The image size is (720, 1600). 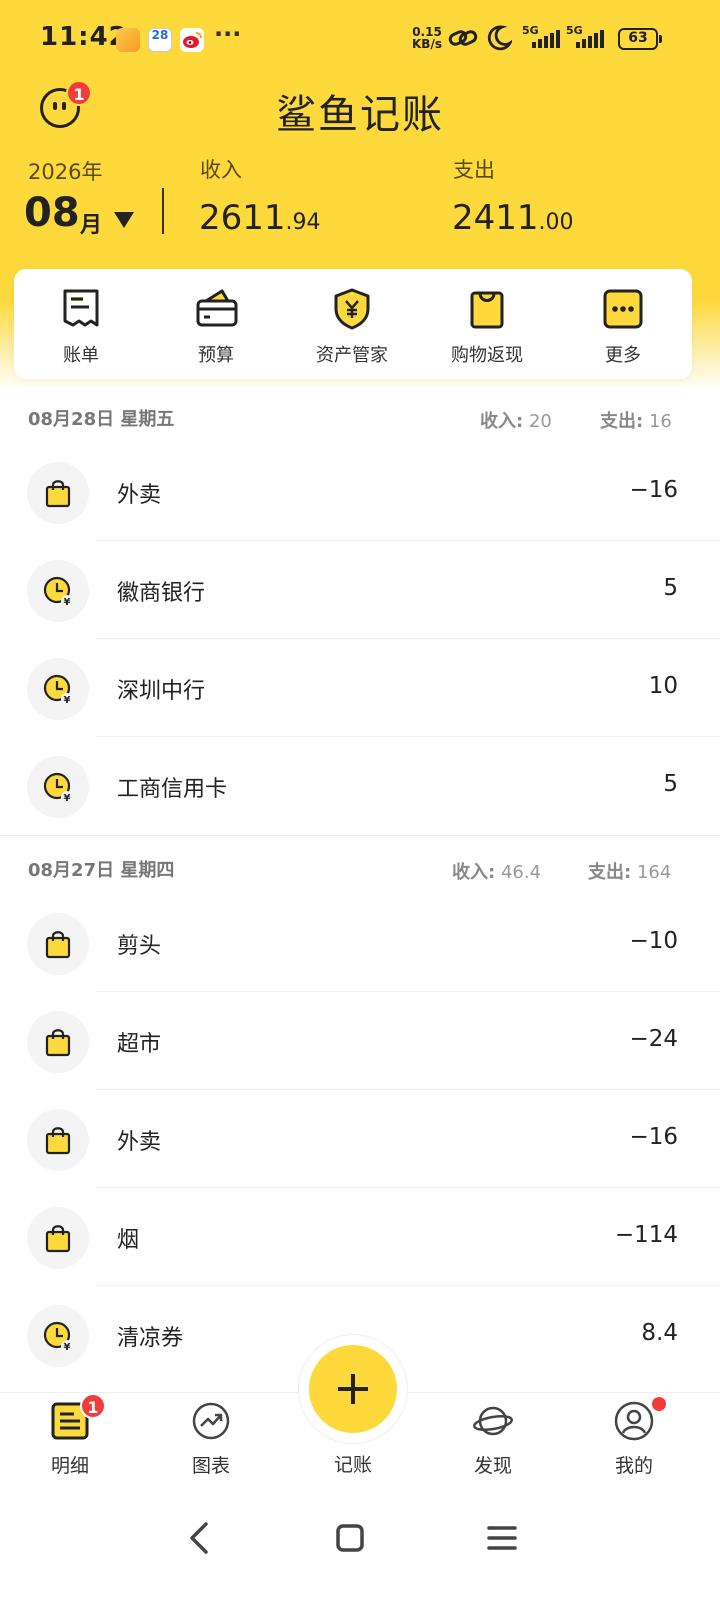 I want to click on menu-item-assets: 资产管家, so click(x=352, y=324).